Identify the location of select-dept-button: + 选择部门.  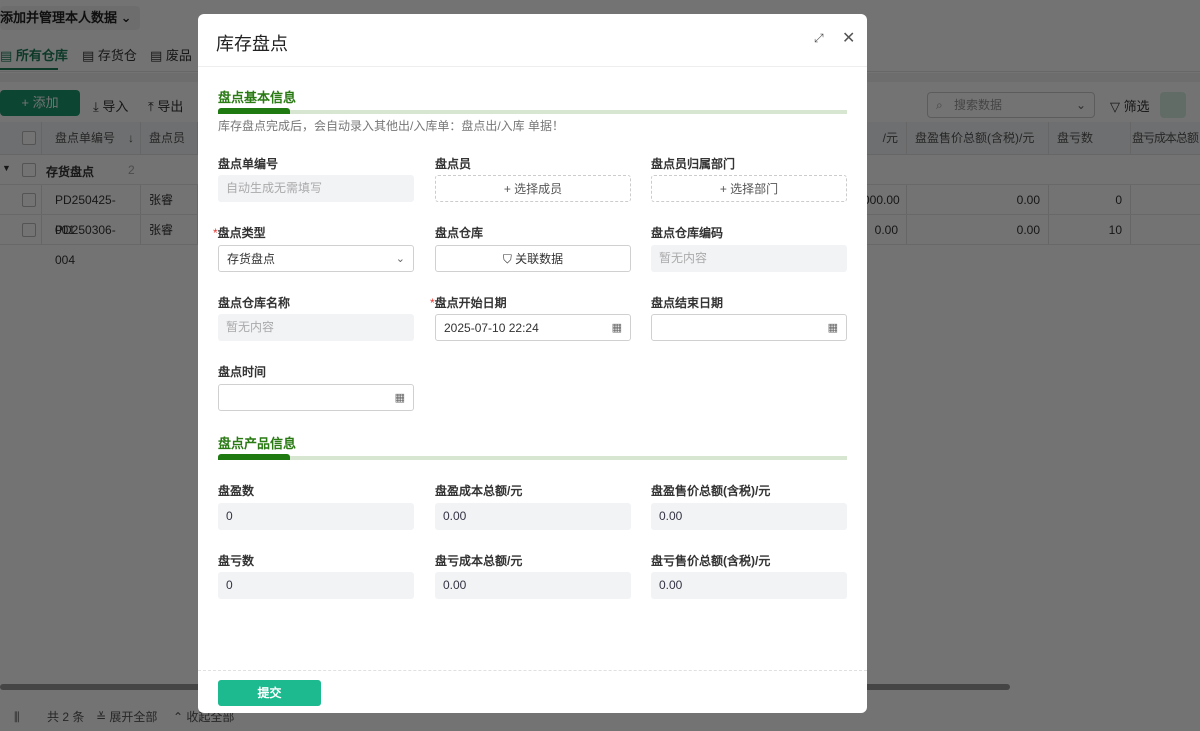
(749, 188).